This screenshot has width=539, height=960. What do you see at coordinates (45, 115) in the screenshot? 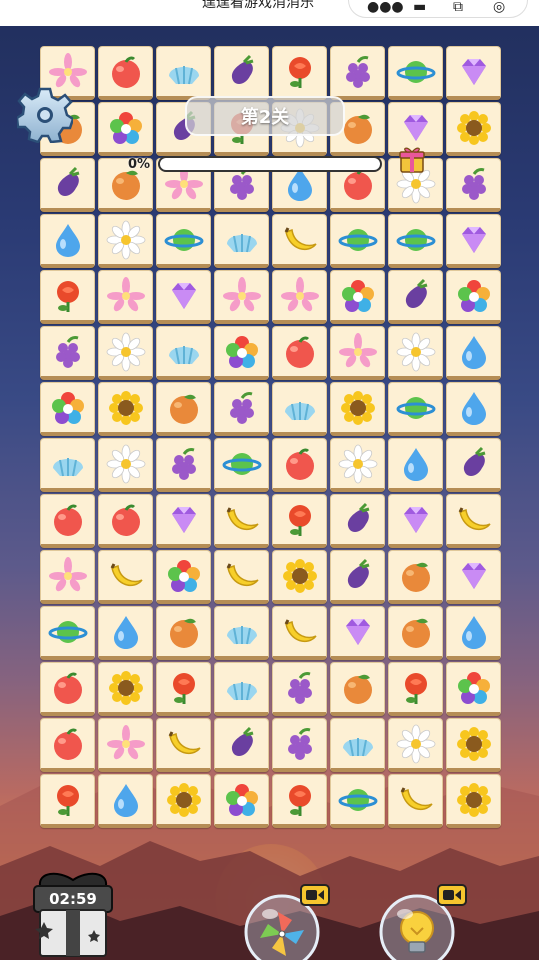
I see `settings-gear-icon` at bounding box center [45, 115].